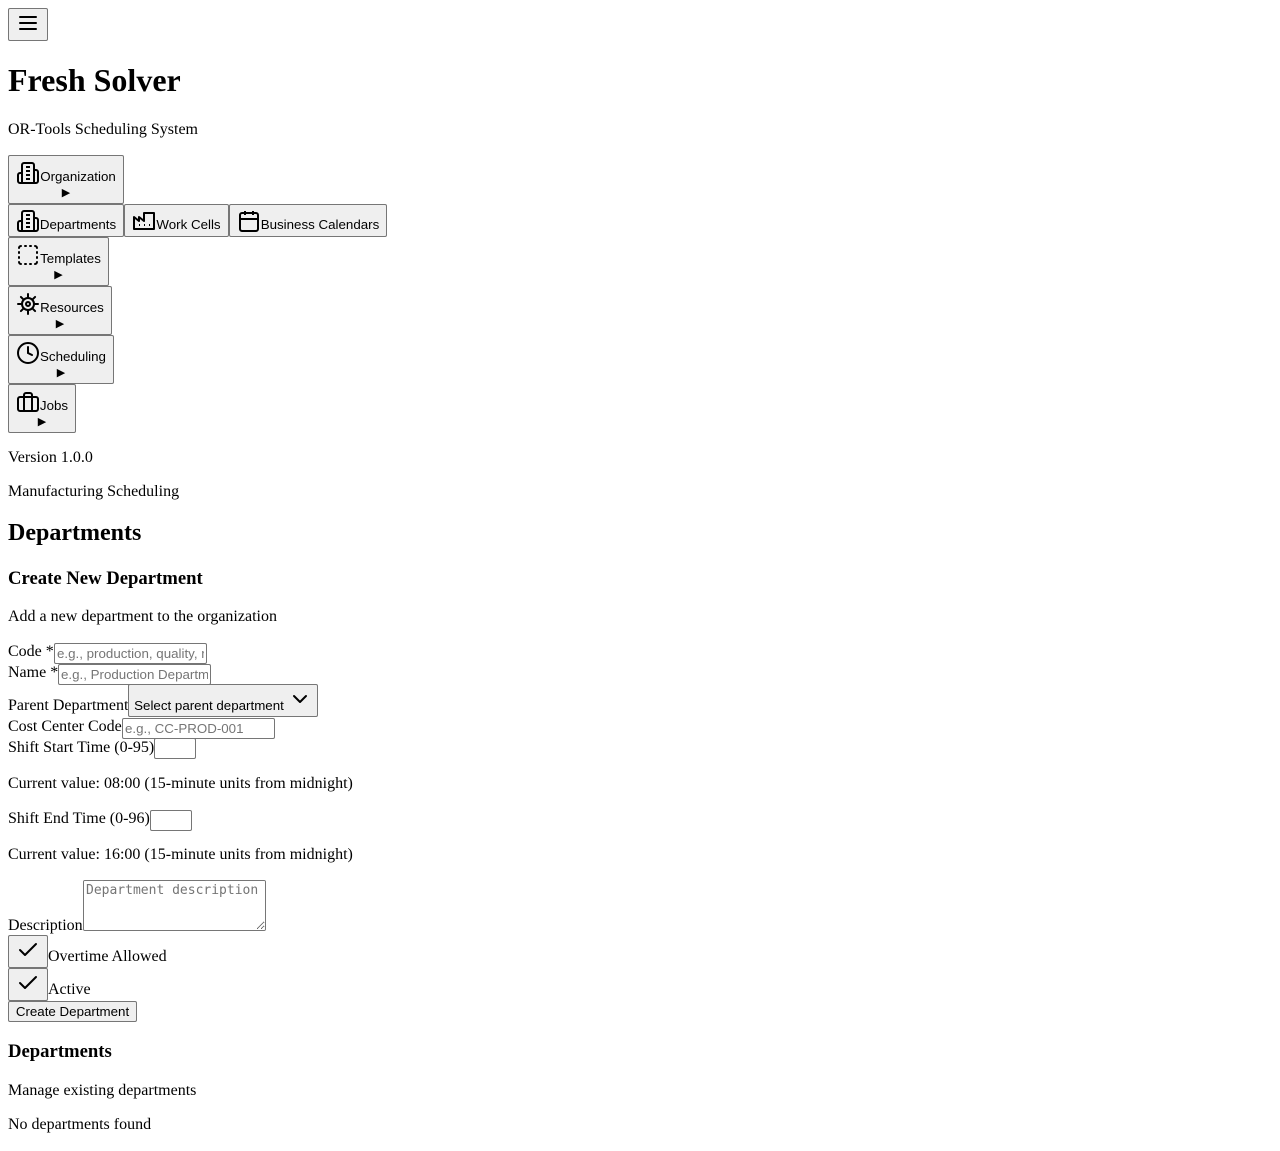  Describe the element at coordinates (320, 225) in the screenshot. I see `nav-business-calendars-label: Business Calendars` at that location.